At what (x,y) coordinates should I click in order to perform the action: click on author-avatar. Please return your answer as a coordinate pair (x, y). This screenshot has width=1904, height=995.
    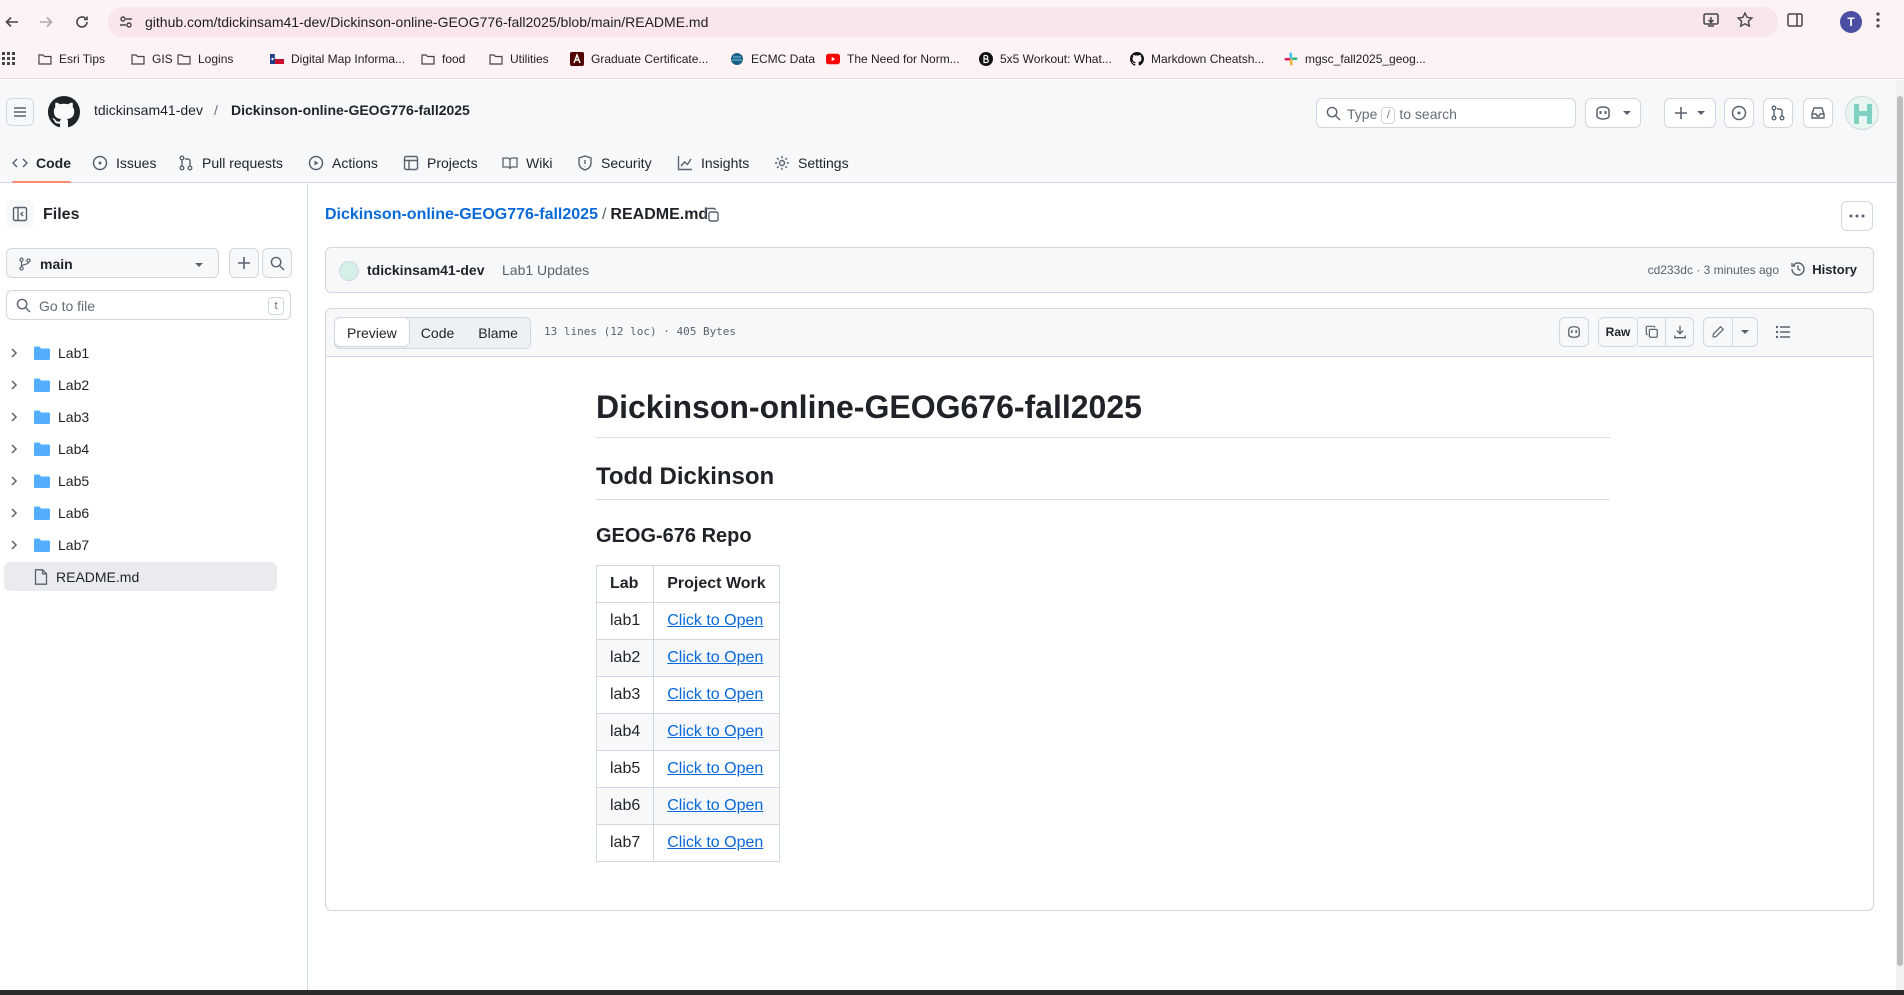
    Looking at the image, I should click on (349, 271).